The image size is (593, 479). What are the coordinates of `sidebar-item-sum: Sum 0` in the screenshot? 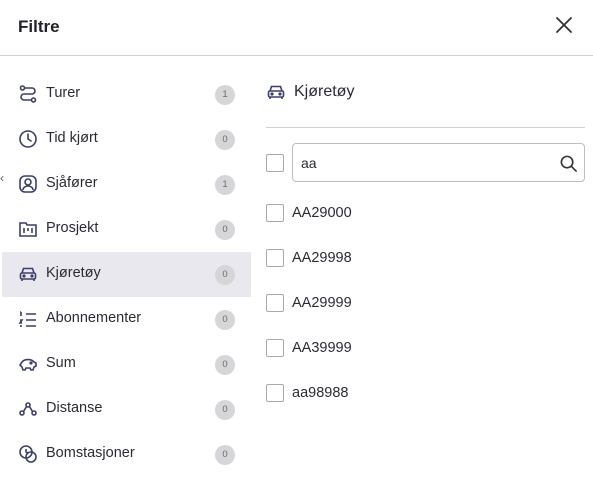 It's located at (126, 364).